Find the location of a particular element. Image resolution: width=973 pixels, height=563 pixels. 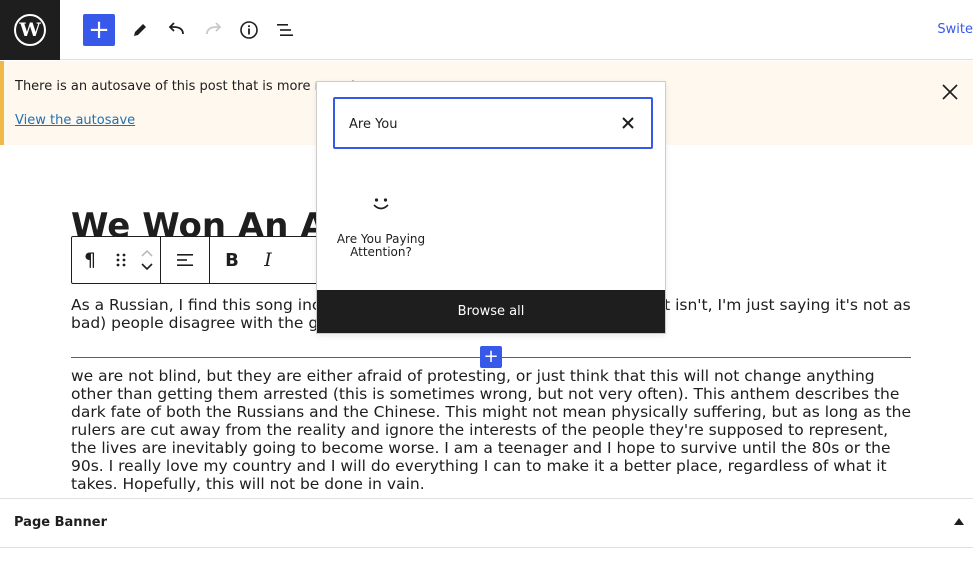

block-search-input is located at coordinates (474, 124).